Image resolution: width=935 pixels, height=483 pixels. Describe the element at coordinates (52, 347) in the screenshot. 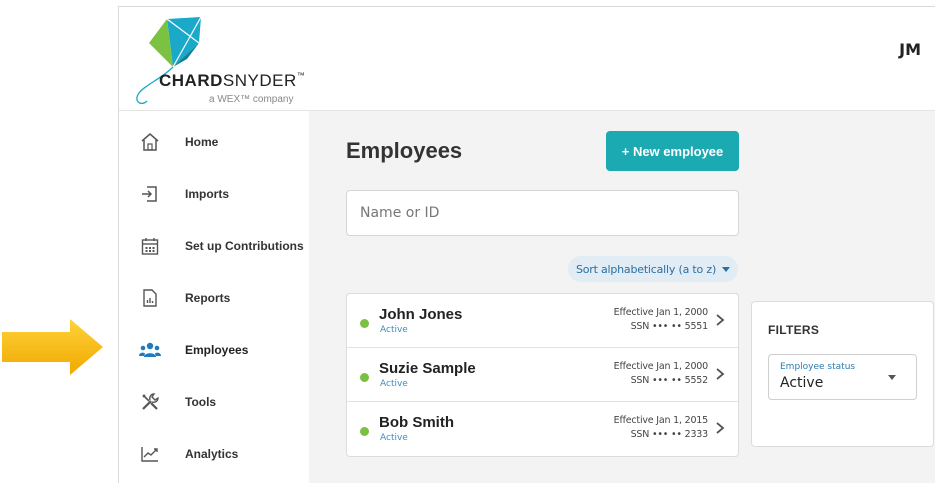

I see `callout-arrow-icon` at that location.